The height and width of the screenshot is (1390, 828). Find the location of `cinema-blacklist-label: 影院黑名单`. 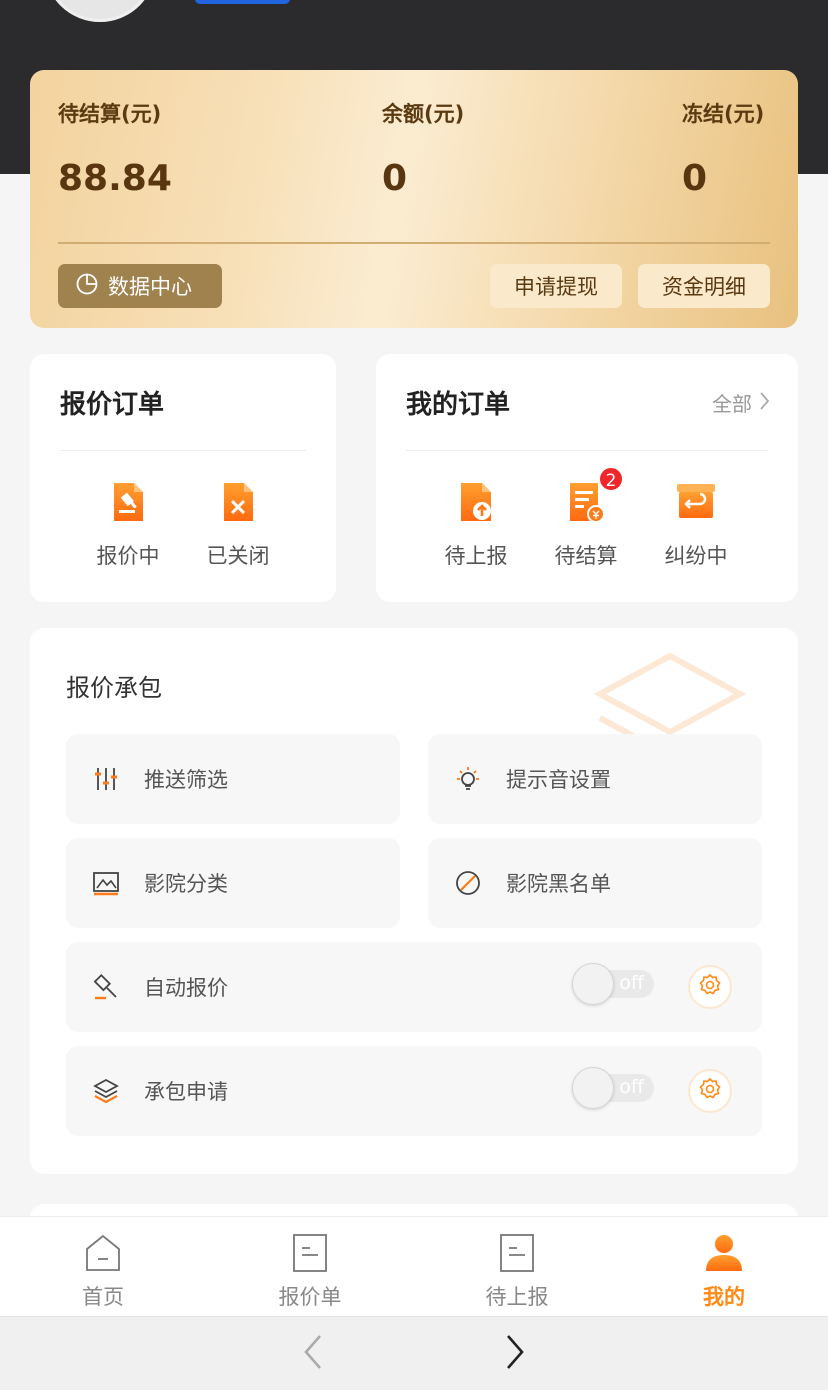

cinema-blacklist-label: 影院黑名单 is located at coordinates (558, 884).